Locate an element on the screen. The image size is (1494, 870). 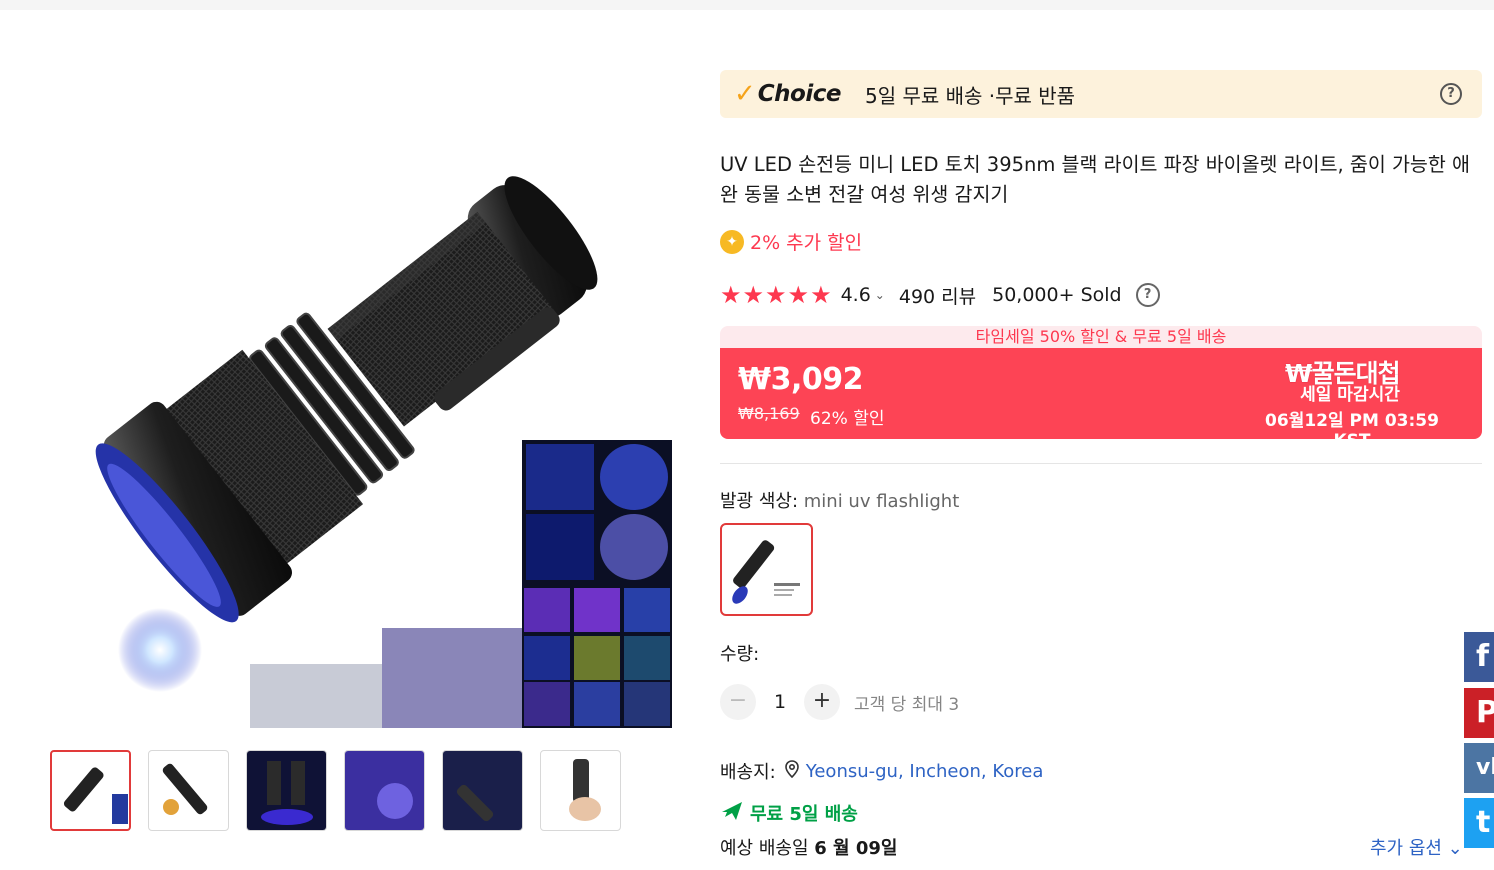
vk-share-button: vk is located at coordinates (1479, 768).